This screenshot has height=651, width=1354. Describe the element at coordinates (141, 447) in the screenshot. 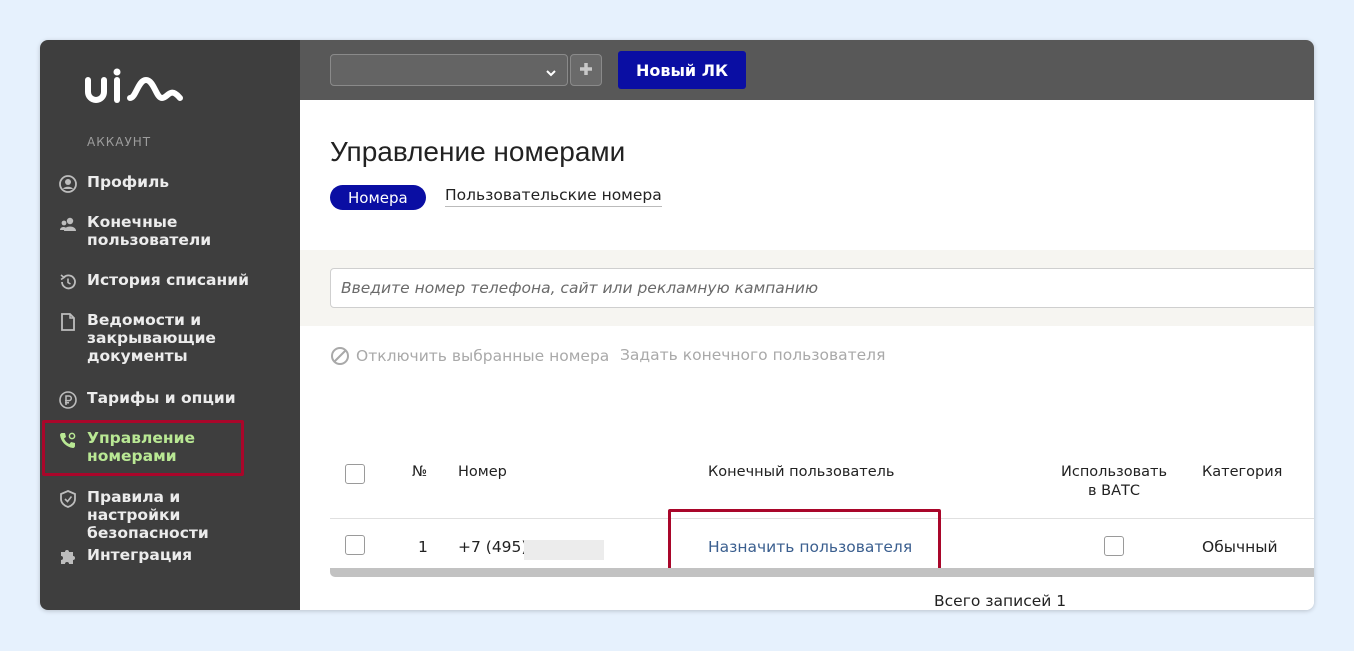

I see `sidebar-item-label: Управление номерами` at that location.